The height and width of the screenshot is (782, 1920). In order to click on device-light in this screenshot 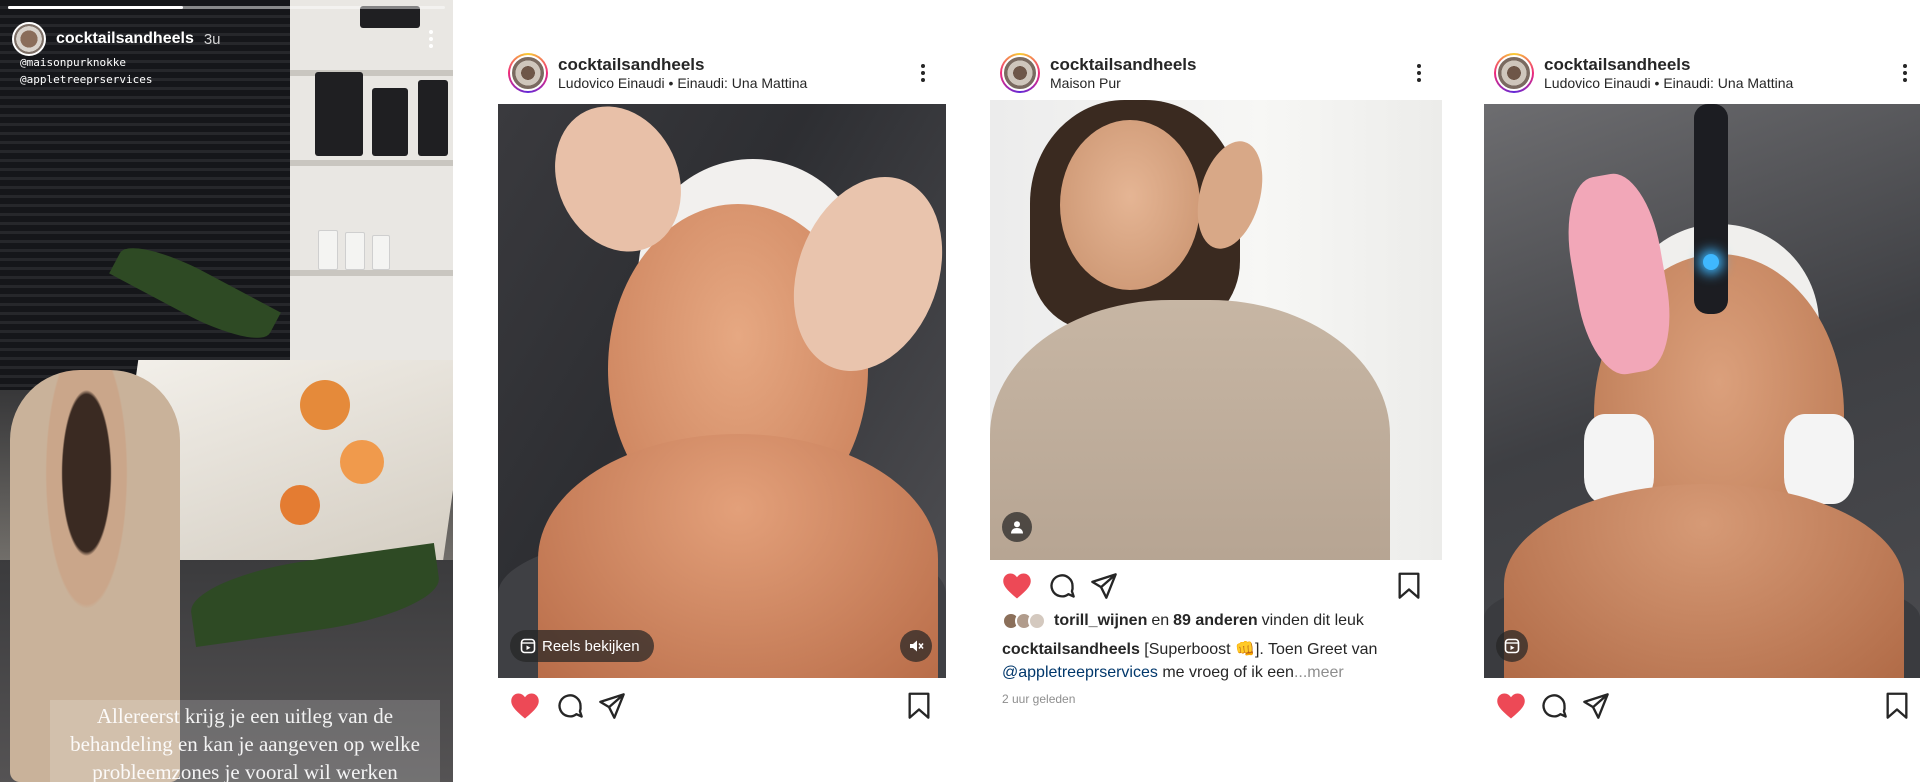, I will do `click(1711, 262)`.